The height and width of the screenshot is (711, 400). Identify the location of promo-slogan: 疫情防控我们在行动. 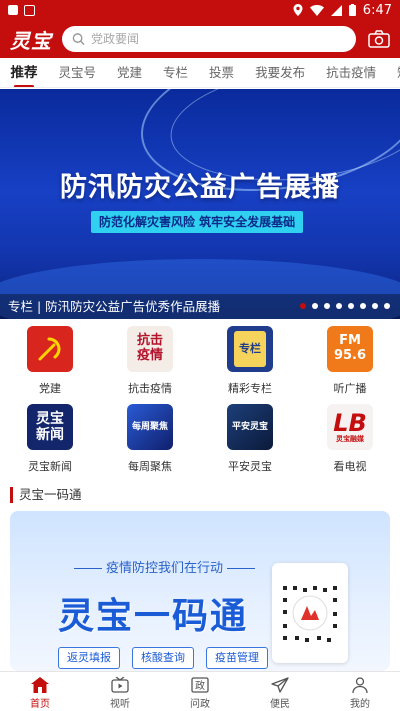
(164, 566).